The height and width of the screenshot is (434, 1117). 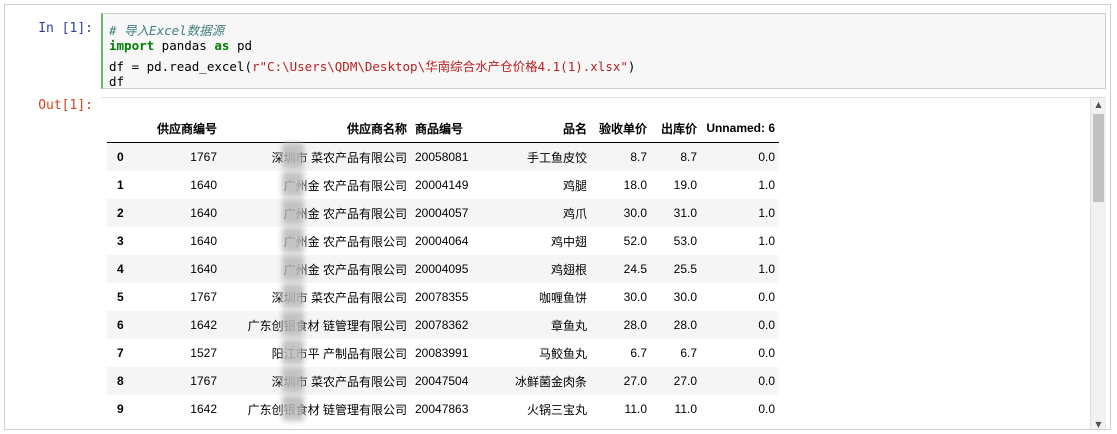 What do you see at coordinates (241, 45) in the screenshot?
I see `code-alias: pd` at bounding box center [241, 45].